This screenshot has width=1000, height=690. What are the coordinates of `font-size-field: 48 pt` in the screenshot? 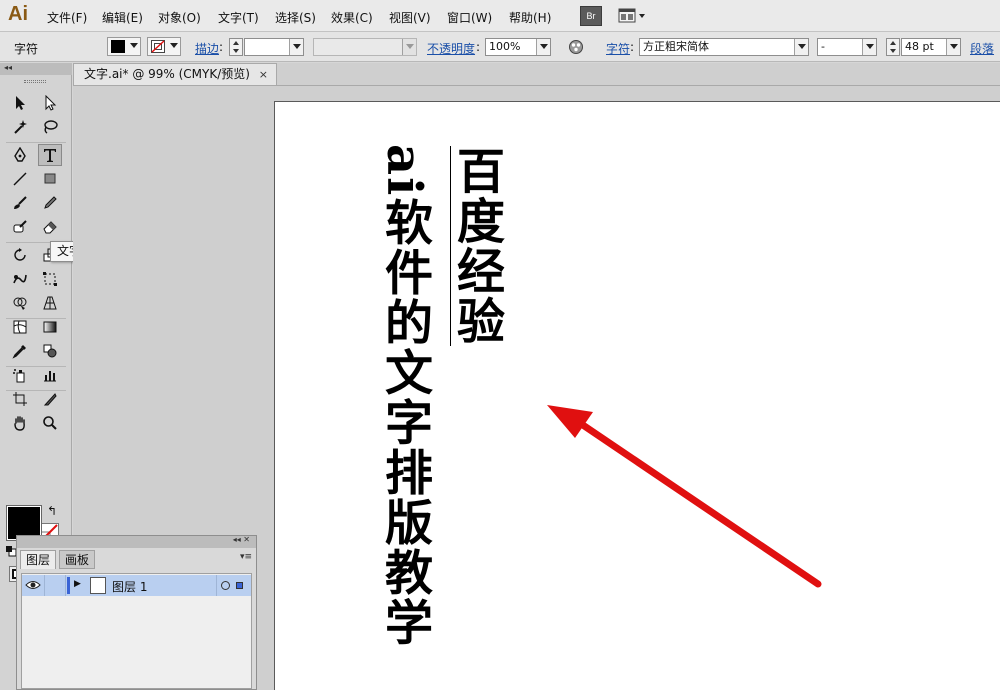 It's located at (931, 47).